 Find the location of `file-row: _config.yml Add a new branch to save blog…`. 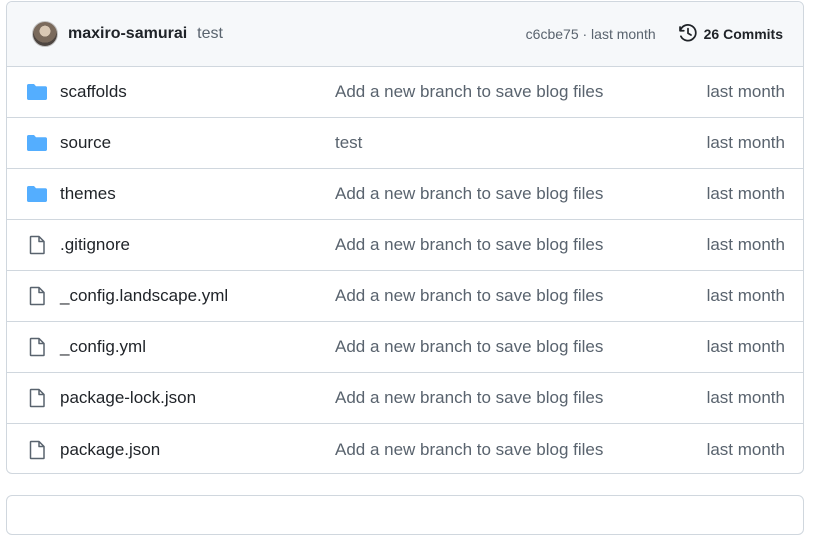

file-row: _config.yml Add a new branch to save blog… is located at coordinates (405, 347).